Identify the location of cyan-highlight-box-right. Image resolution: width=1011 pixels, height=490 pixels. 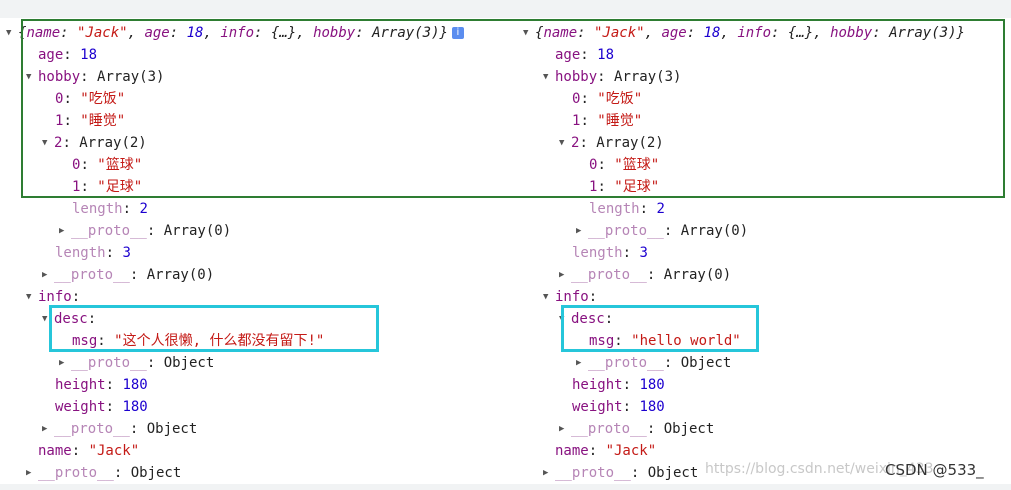
(660, 328).